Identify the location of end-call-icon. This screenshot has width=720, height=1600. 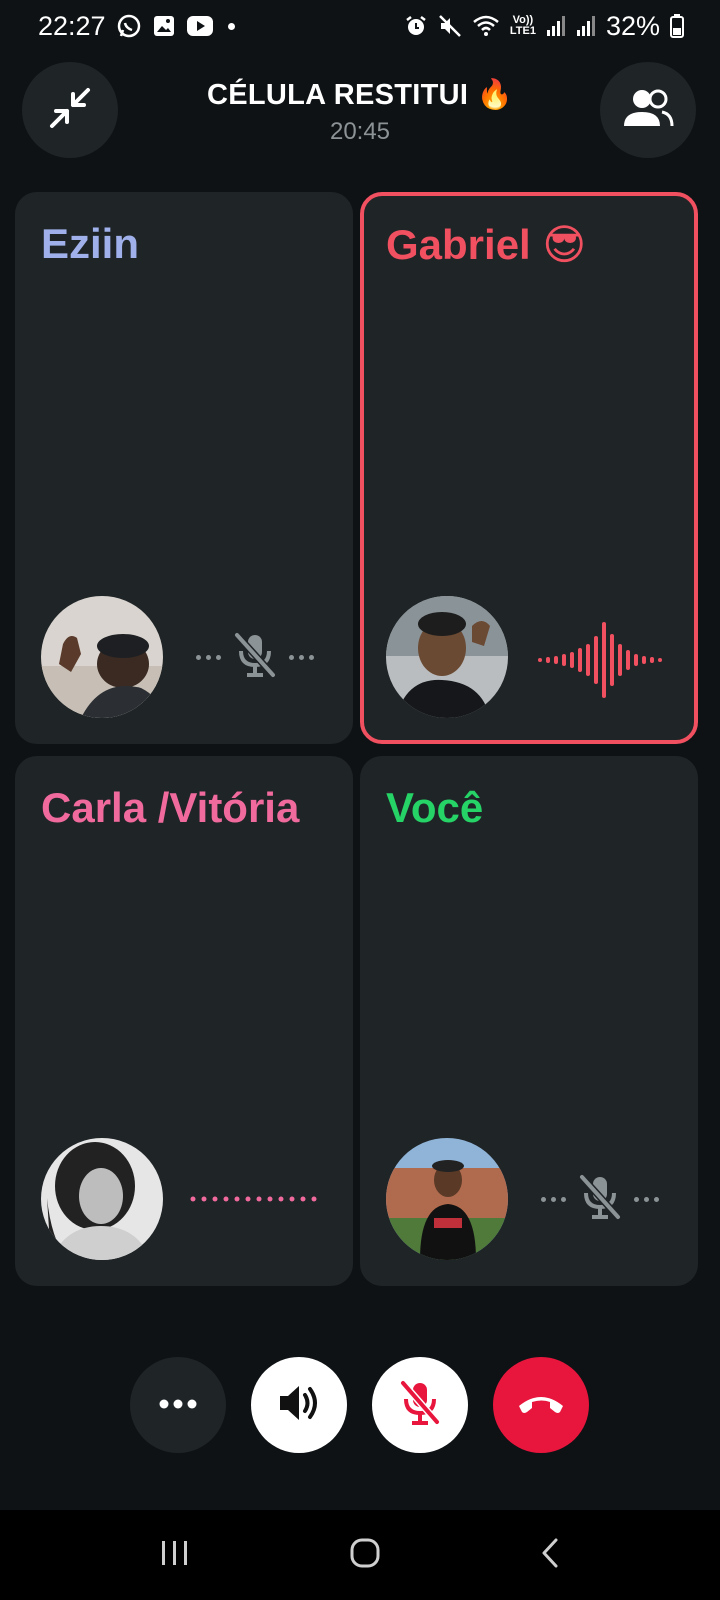
(541, 1405).